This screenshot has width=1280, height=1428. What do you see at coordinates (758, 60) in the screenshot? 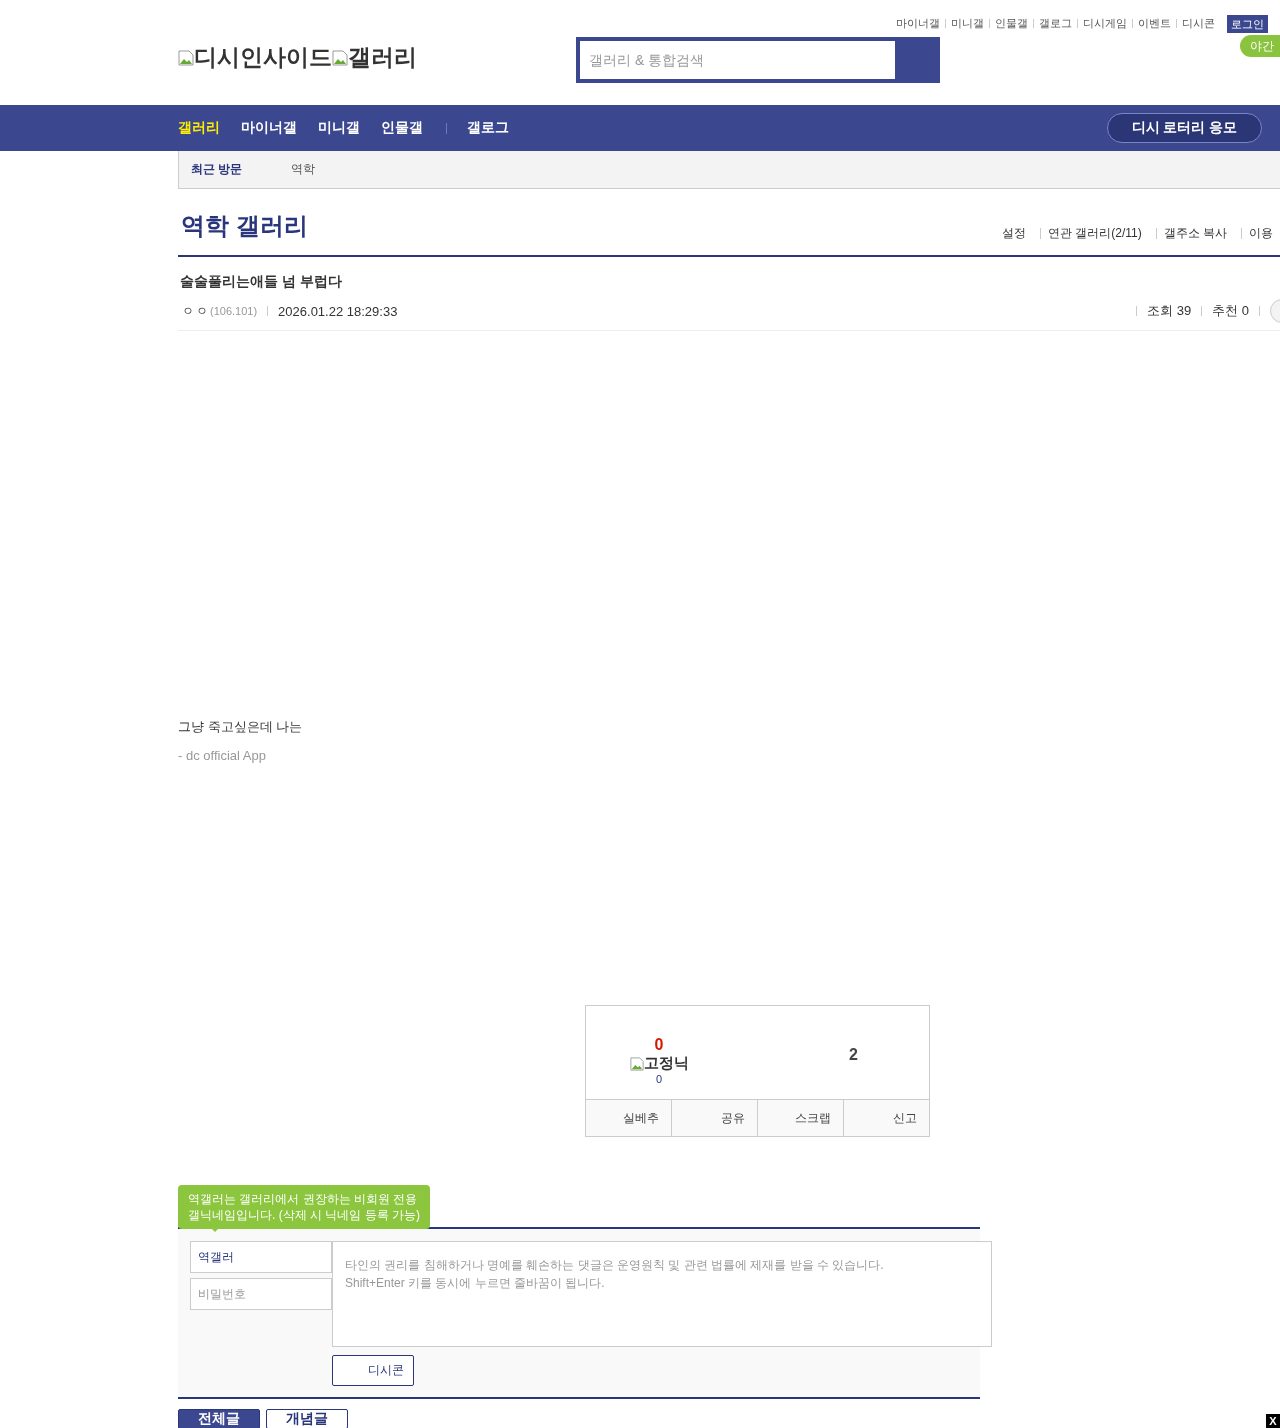
I see `search-field: 갤러리 & 통합검색` at bounding box center [758, 60].